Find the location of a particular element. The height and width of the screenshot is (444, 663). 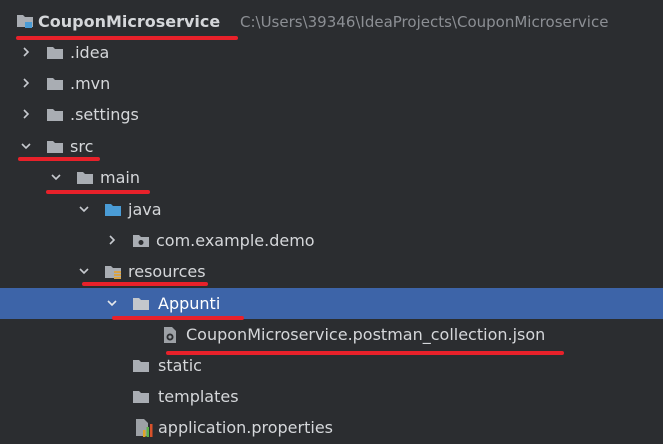

tree-label: java is located at coordinates (145, 209).